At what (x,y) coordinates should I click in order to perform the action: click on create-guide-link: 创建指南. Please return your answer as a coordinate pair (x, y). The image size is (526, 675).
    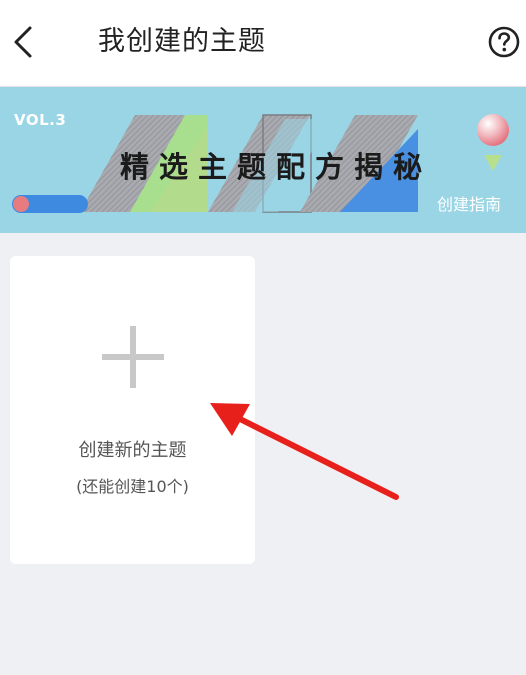
    Looking at the image, I should click on (469, 203).